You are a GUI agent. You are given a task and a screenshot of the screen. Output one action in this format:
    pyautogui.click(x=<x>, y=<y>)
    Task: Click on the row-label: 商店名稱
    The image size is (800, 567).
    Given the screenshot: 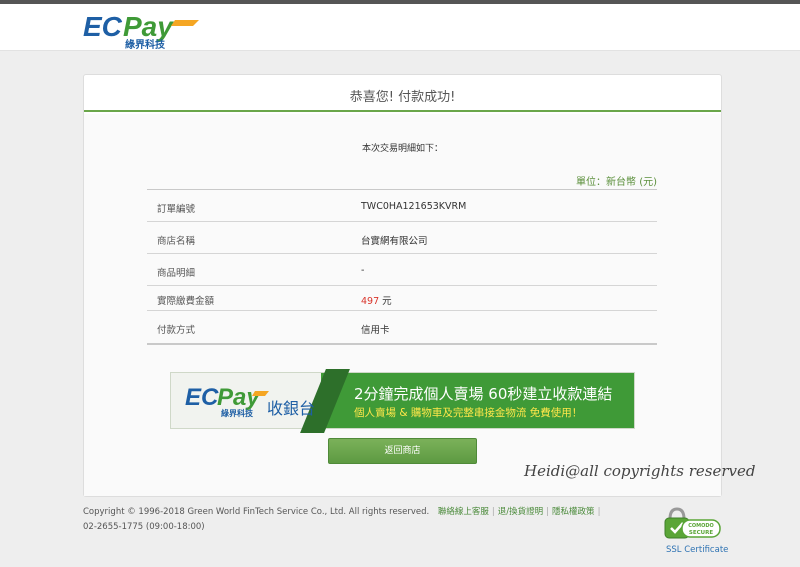 What is the action you would take?
    pyautogui.click(x=176, y=241)
    